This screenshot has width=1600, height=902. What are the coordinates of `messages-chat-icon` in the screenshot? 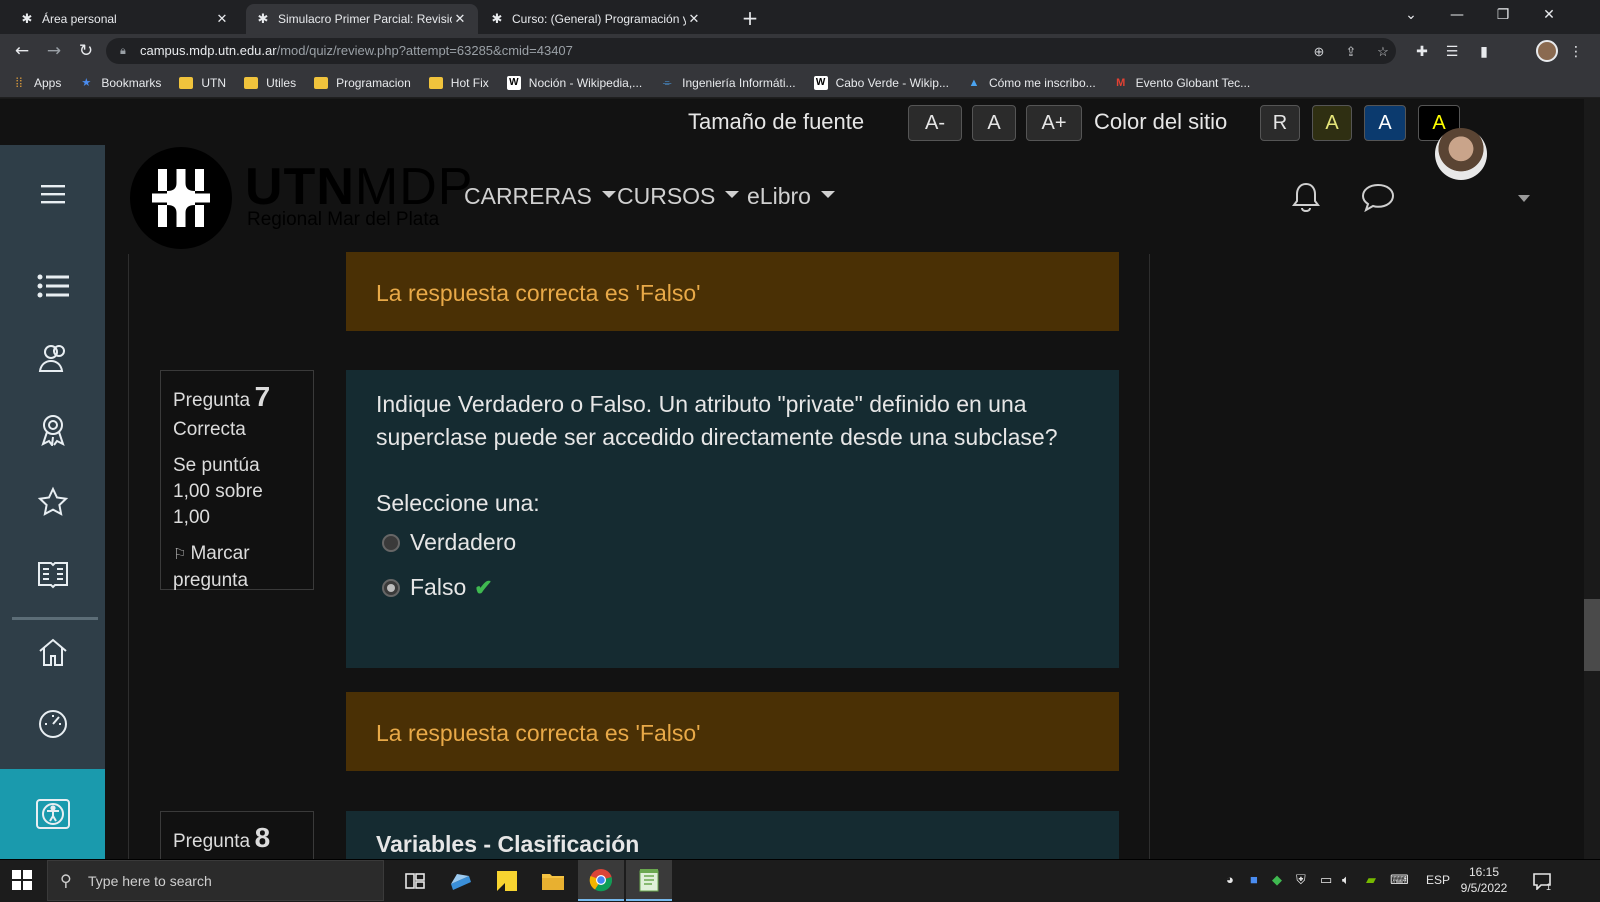 It's located at (1378, 197).